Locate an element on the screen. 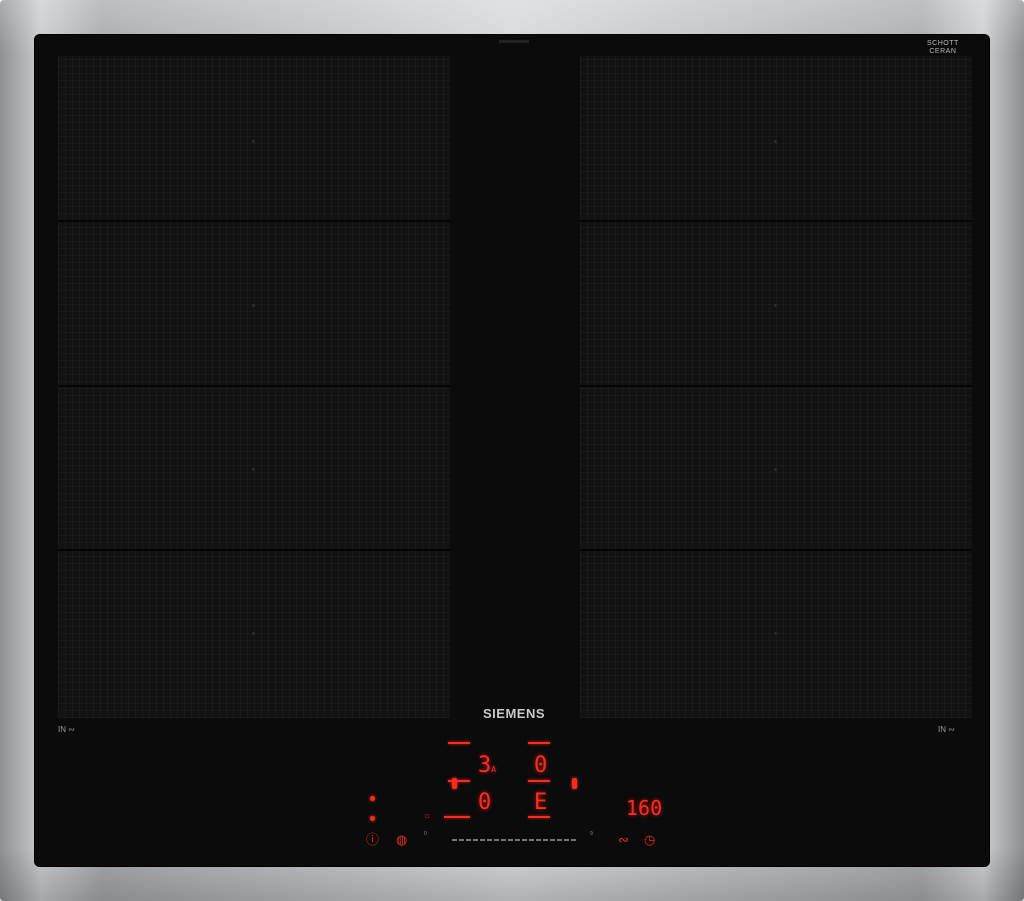 The width and height of the screenshot is (1024, 901). display-c-bottom-line is located at coordinates (539, 781).